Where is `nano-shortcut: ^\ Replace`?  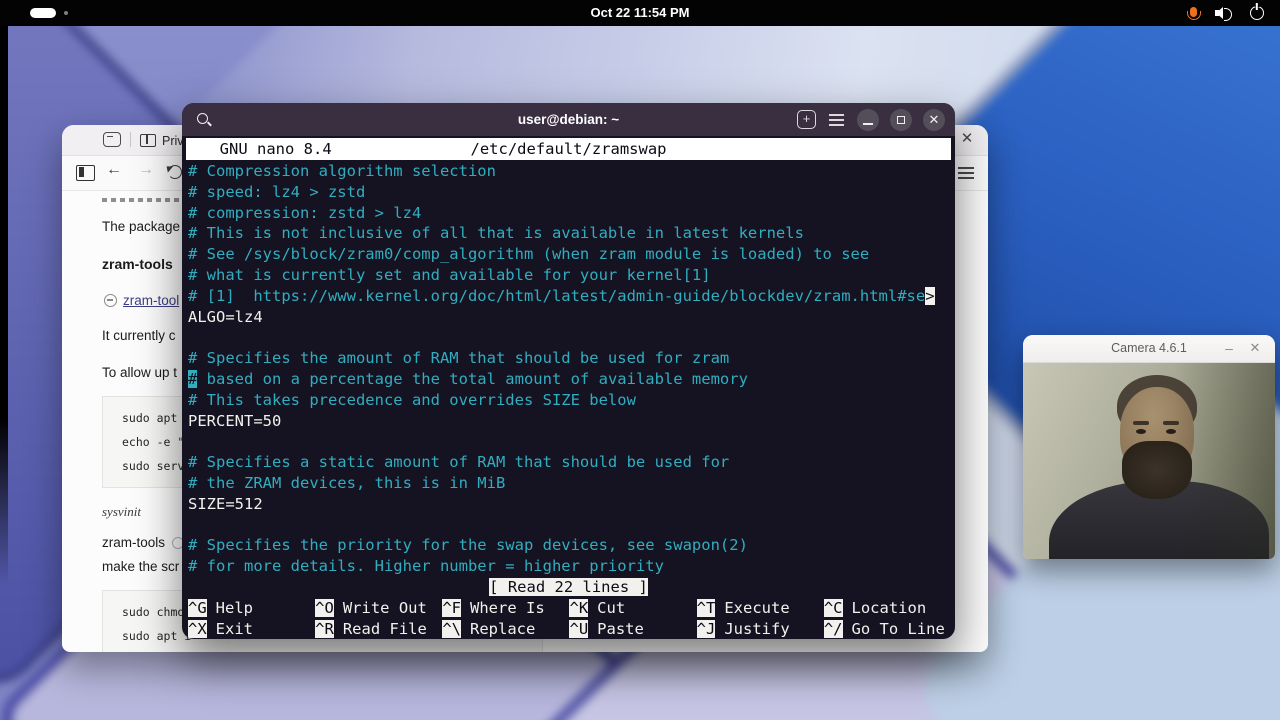 nano-shortcut: ^\ Replace is located at coordinates (489, 628).